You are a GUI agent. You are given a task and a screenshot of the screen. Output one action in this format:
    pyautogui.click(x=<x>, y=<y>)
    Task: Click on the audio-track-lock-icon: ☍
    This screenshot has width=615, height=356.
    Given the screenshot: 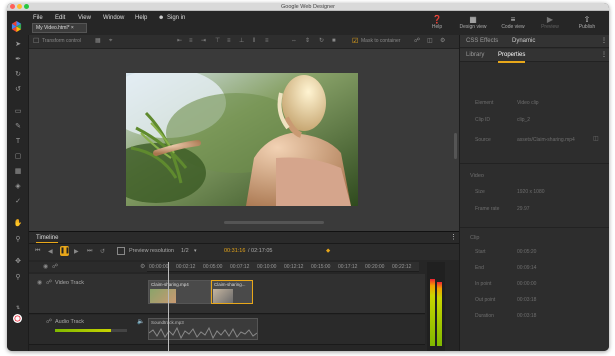 What is the action you would take?
    pyautogui.click(x=49, y=321)
    